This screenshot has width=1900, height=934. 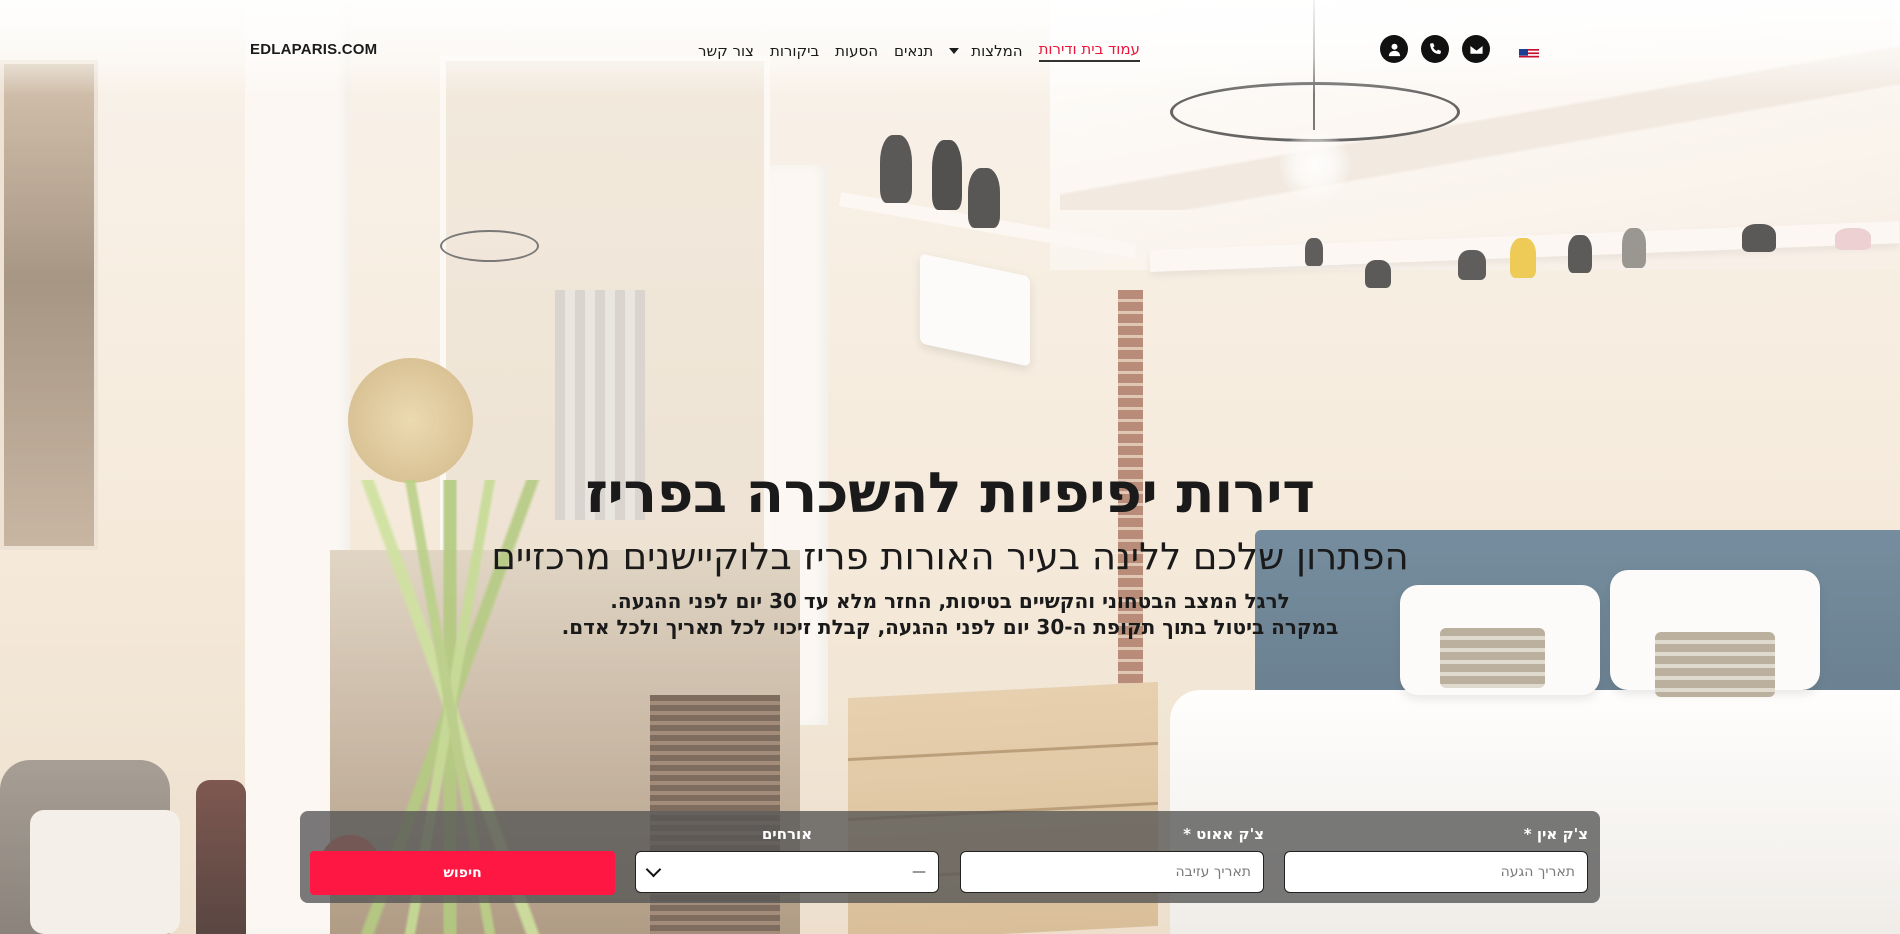 I want to click on guests-field-group: אורחים —, so click(x=787, y=859).